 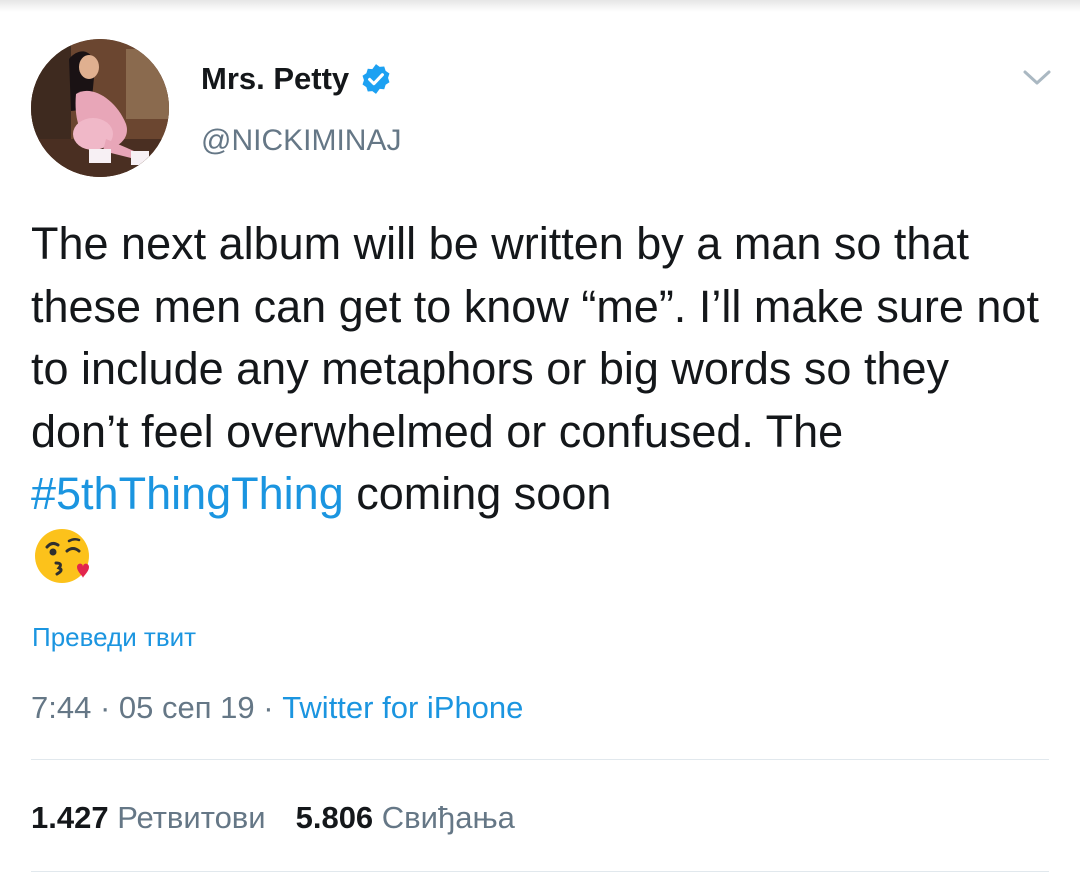 I want to click on avatar-image, so click(x=100, y=108).